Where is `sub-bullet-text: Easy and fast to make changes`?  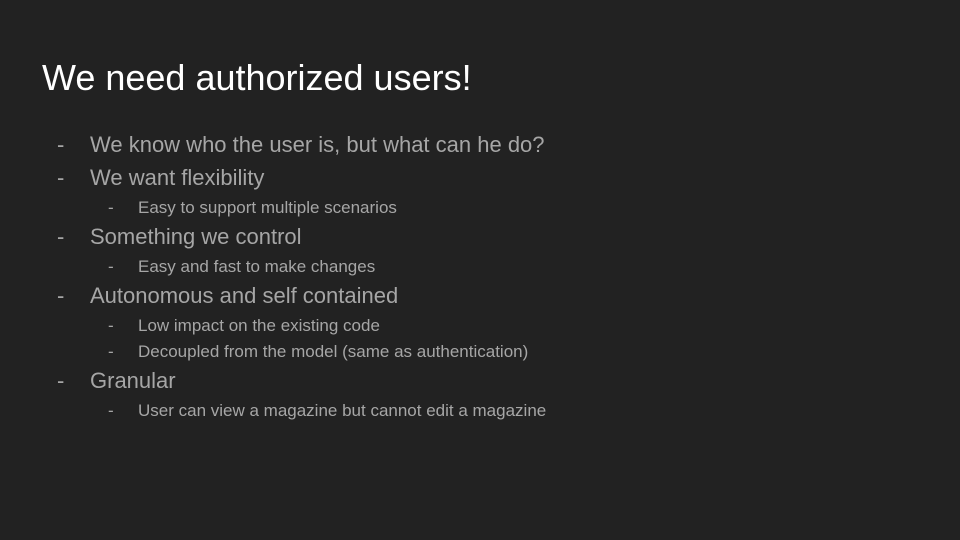
sub-bullet-text: Easy and fast to make changes is located at coordinates (257, 266).